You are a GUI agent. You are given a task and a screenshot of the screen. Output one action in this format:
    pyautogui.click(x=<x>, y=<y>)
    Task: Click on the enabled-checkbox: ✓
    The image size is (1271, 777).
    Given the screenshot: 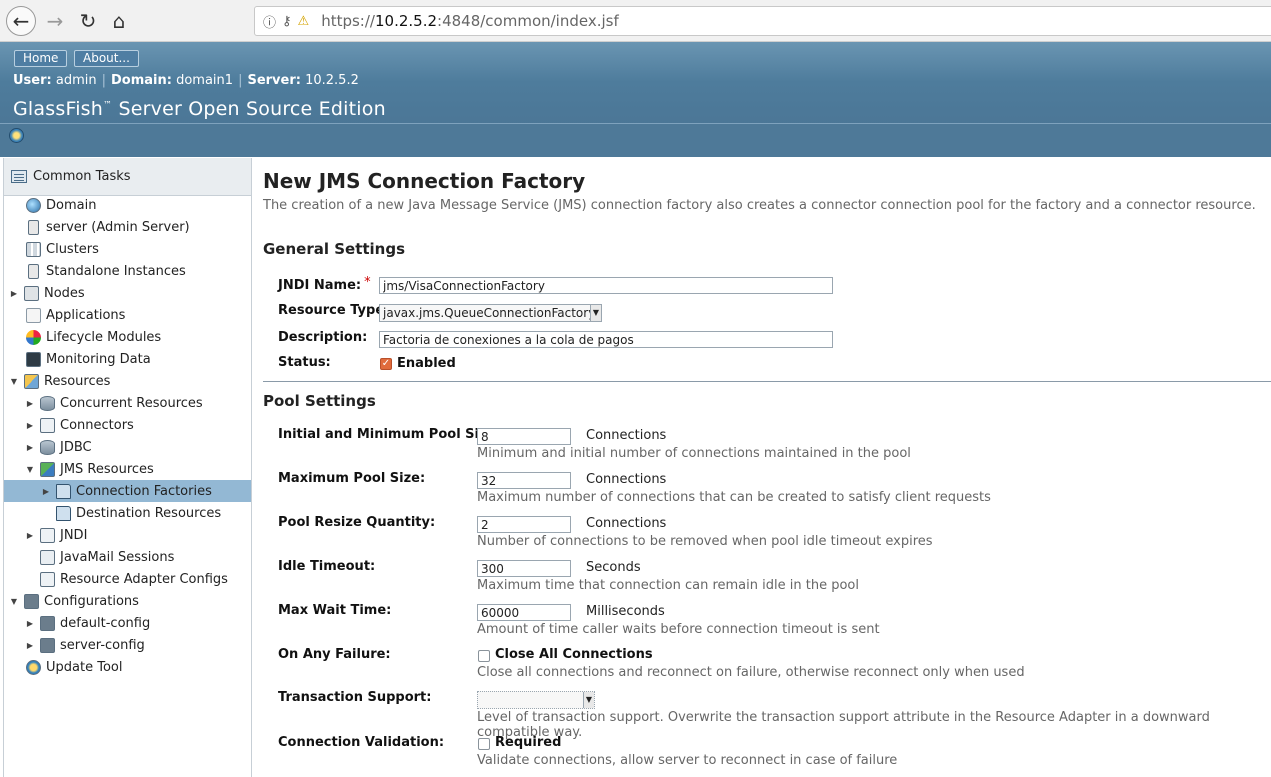 What is the action you would take?
    pyautogui.click(x=386, y=364)
    